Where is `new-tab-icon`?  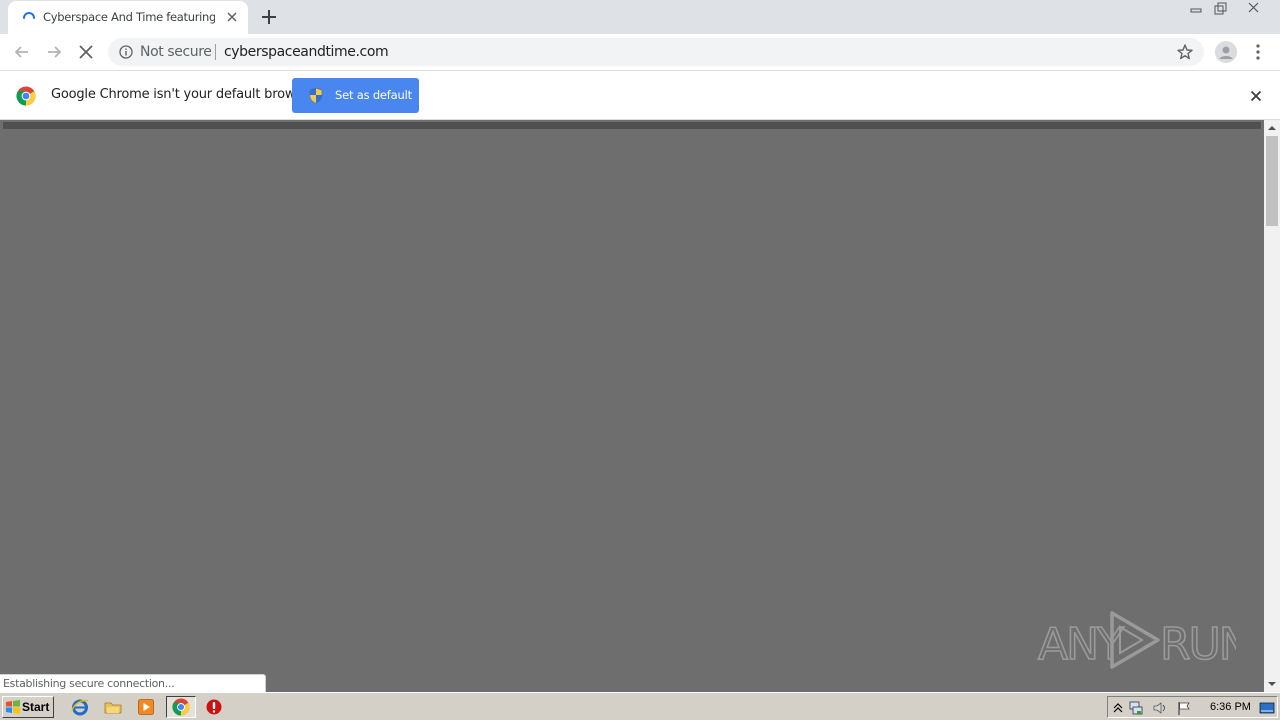
new-tab-icon is located at coordinates (269, 17).